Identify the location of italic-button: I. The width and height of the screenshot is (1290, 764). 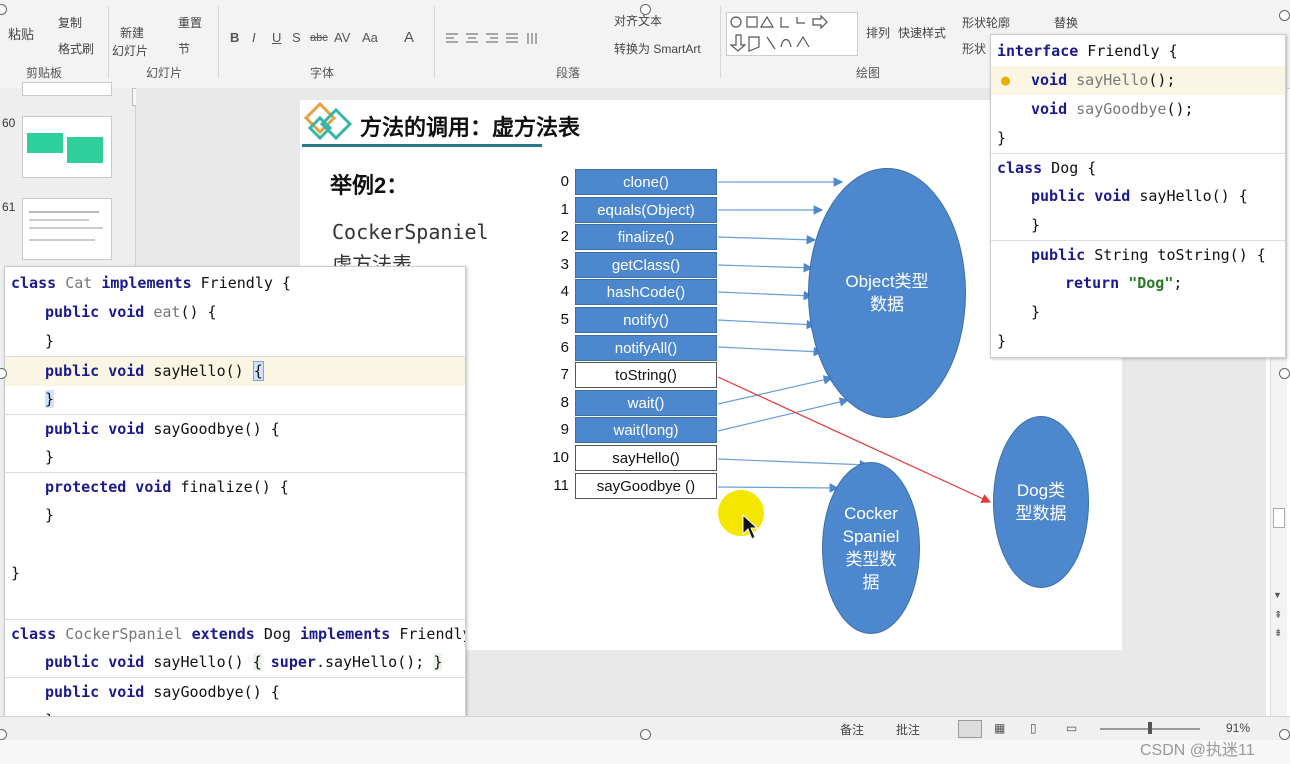
(254, 37).